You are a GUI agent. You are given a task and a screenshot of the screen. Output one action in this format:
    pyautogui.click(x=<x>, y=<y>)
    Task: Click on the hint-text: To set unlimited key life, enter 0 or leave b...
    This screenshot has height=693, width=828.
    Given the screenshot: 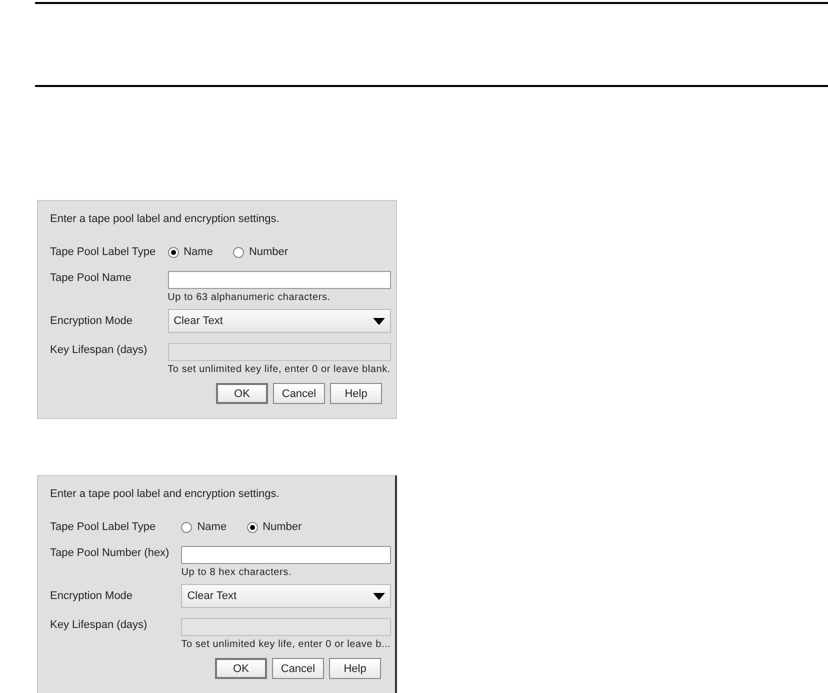 What is the action you would take?
    pyautogui.click(x=286, y=645)
    